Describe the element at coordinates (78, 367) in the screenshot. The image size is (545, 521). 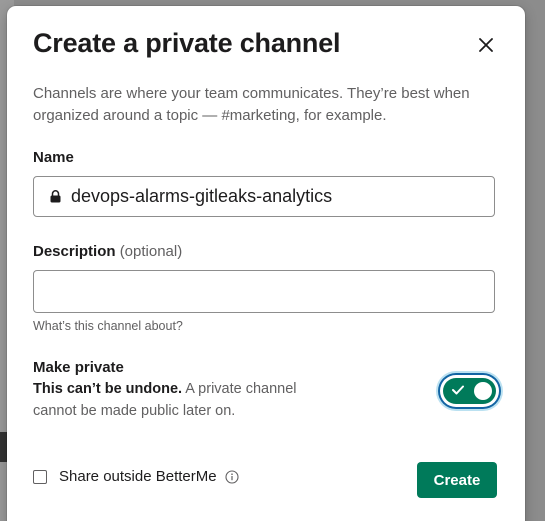
I see `make-private-label: Make private` at that location.